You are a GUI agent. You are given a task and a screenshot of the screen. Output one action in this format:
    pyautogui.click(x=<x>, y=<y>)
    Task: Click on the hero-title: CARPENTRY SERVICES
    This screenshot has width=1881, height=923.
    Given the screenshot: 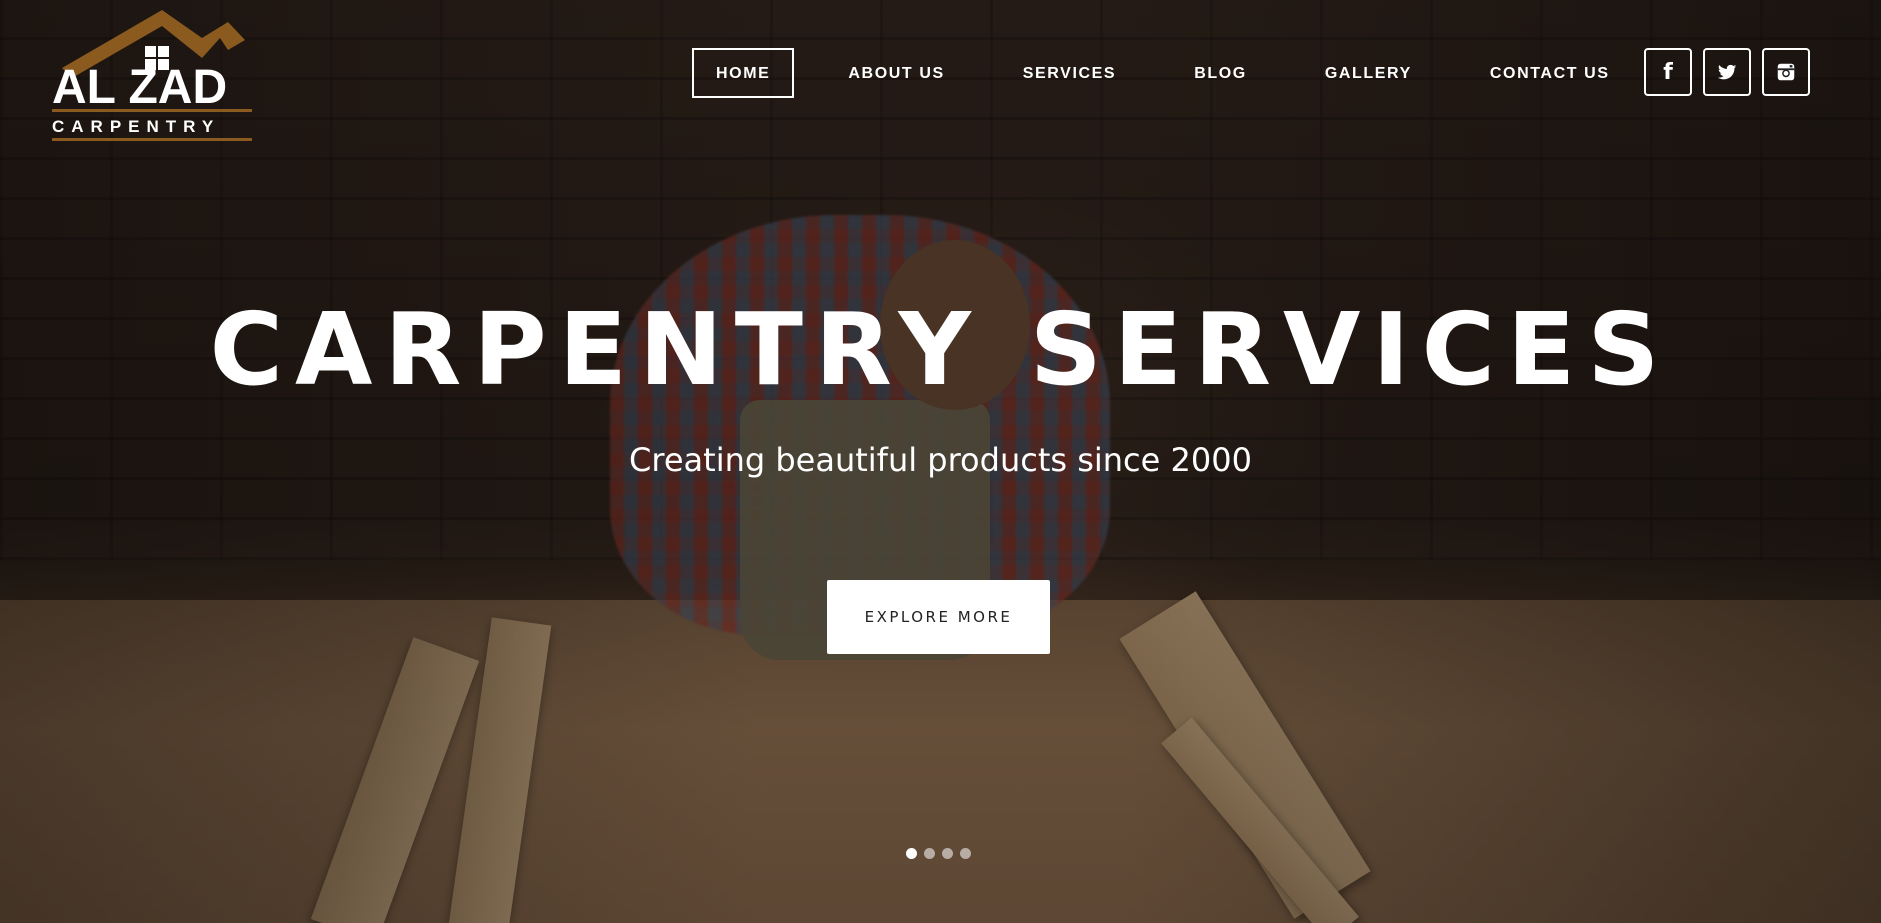 What is the action you would take?
    pyautogui.click(x=940, y=349)
    